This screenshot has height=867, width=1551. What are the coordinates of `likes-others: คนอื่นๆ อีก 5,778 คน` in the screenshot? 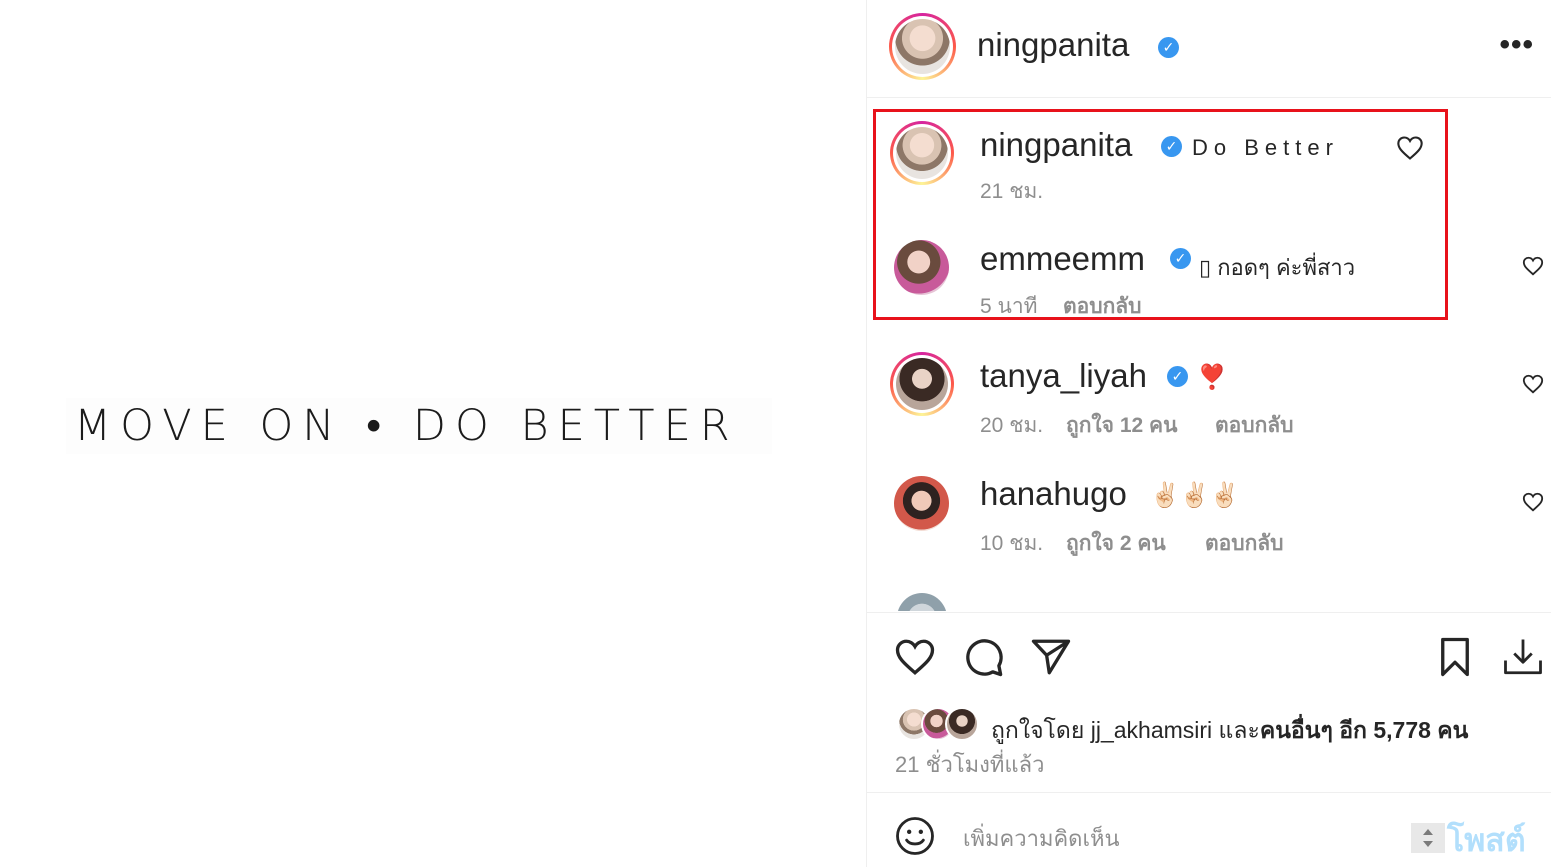 It's located at (1364, 730).